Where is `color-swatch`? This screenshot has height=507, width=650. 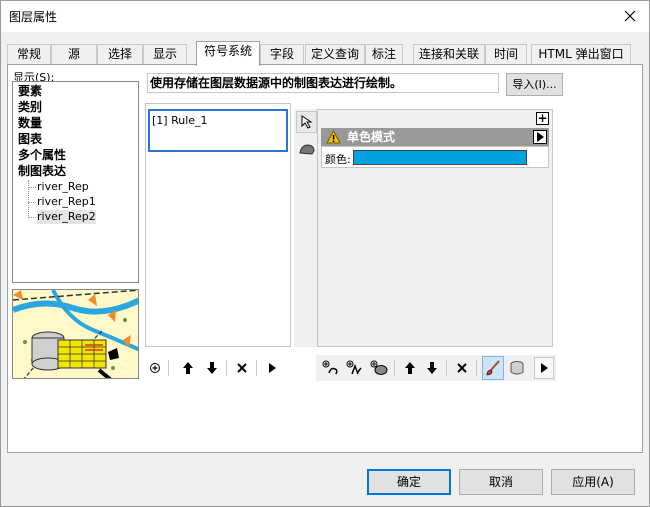 color-swatch is located at coordinates (440, 157).